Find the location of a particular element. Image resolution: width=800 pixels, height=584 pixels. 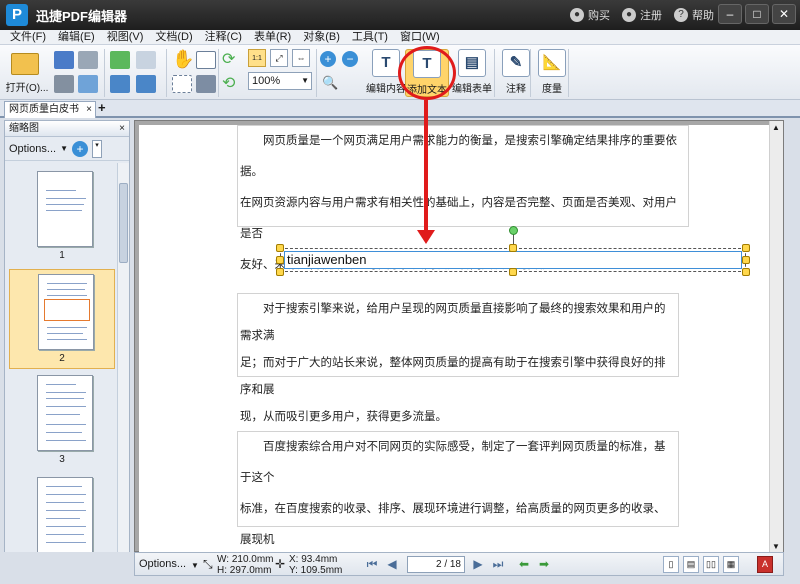

document-scrollbar: ▲ ▼ is located at coordinates (776, 337).